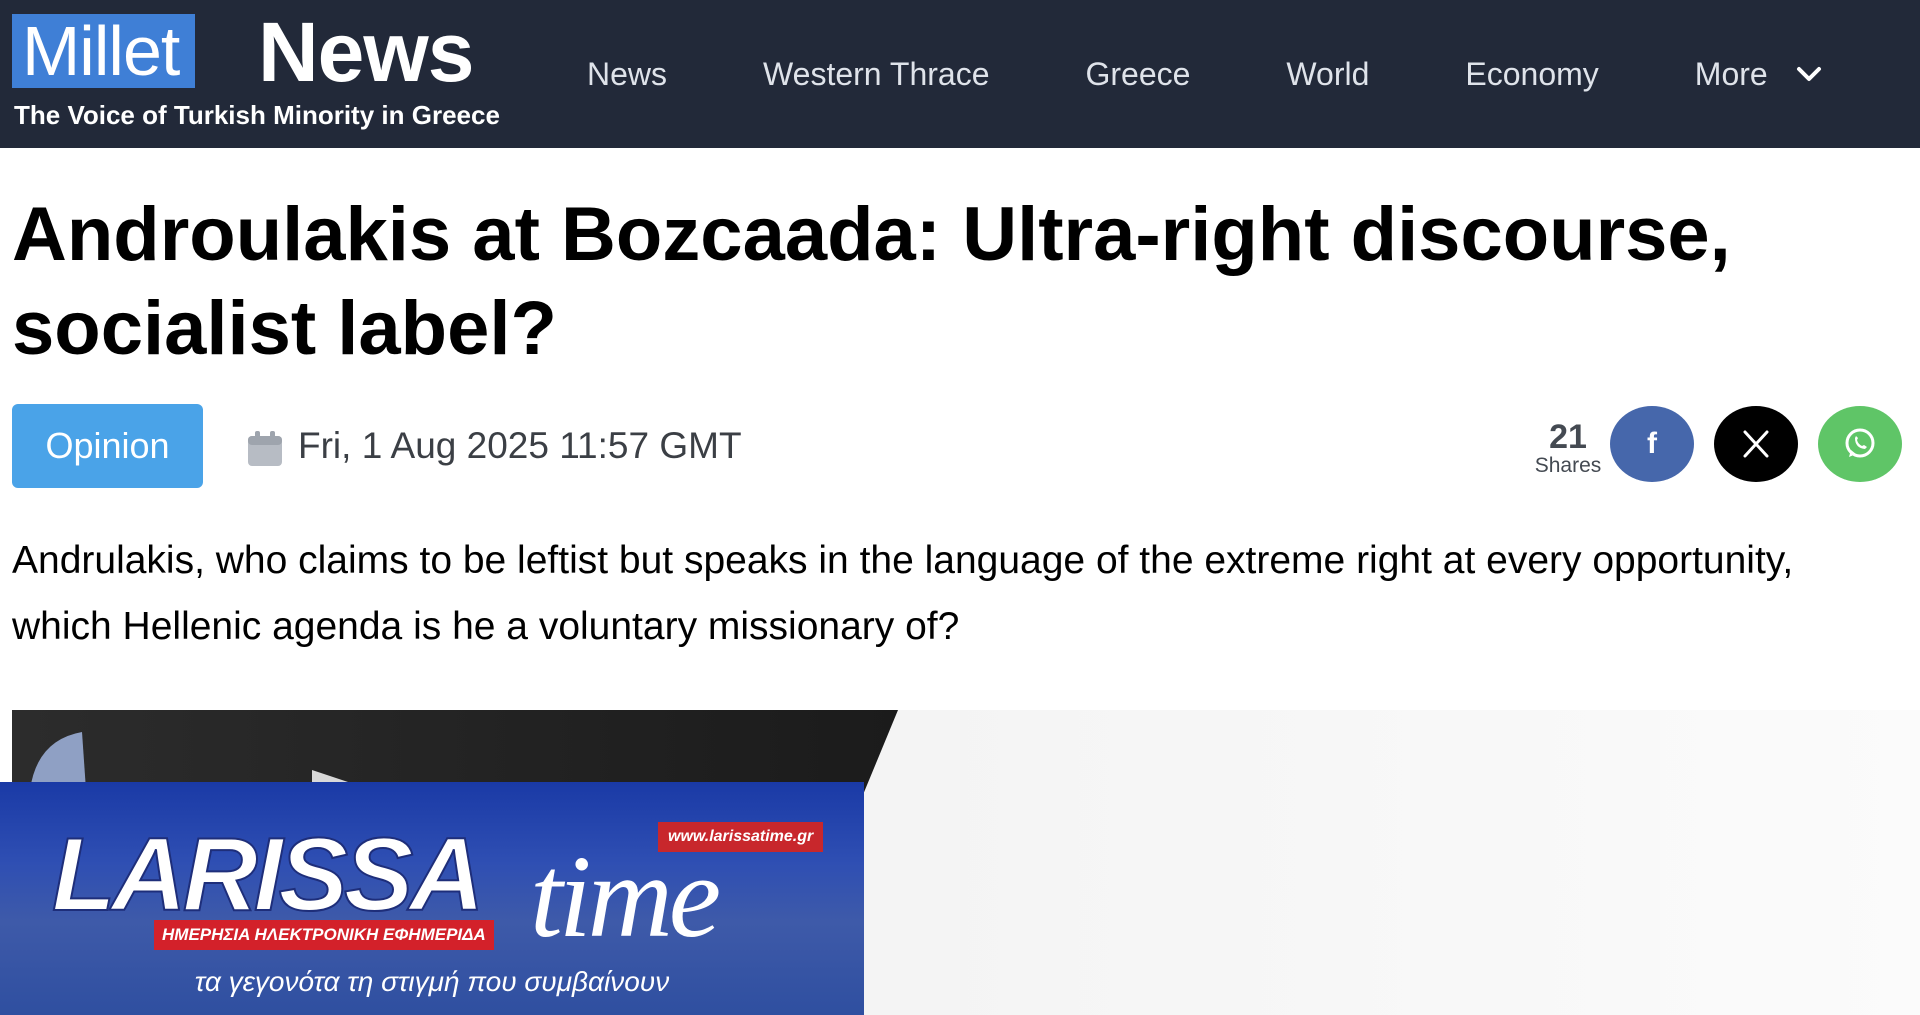 This screenshot has height=1015, width=1920. I want to click on logo-millet-text: Millet, so click(104, 51).